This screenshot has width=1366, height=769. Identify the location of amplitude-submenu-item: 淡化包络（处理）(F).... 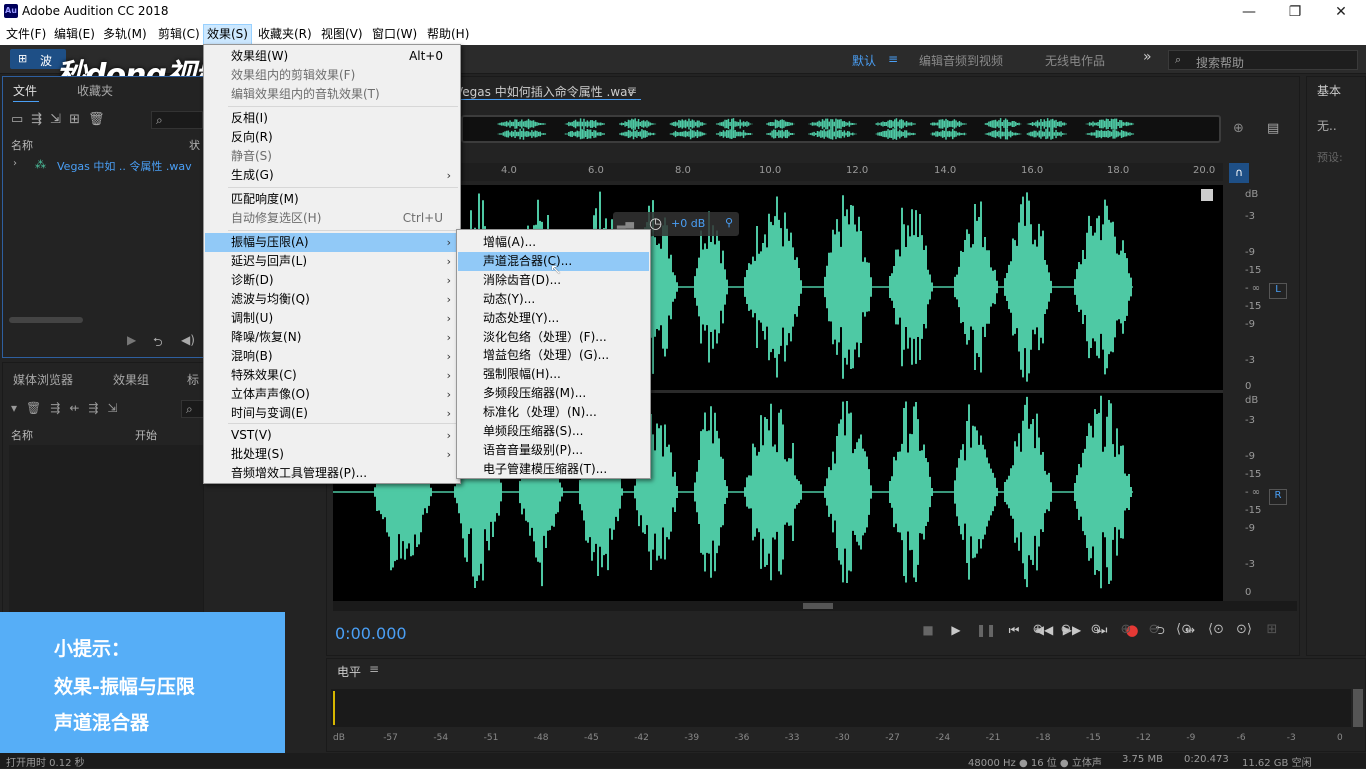
(553, 337).